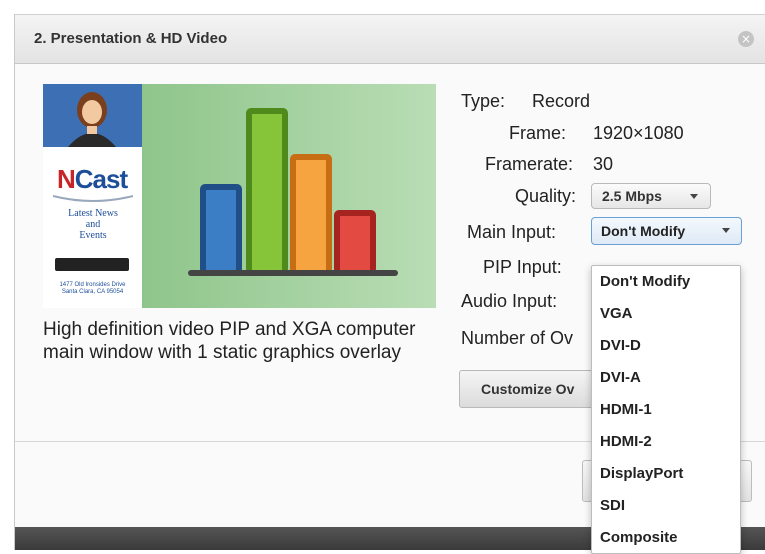 The width and height of the screenshot is (765, 554). I want to click on type-label: Type:, so click(483, 101).